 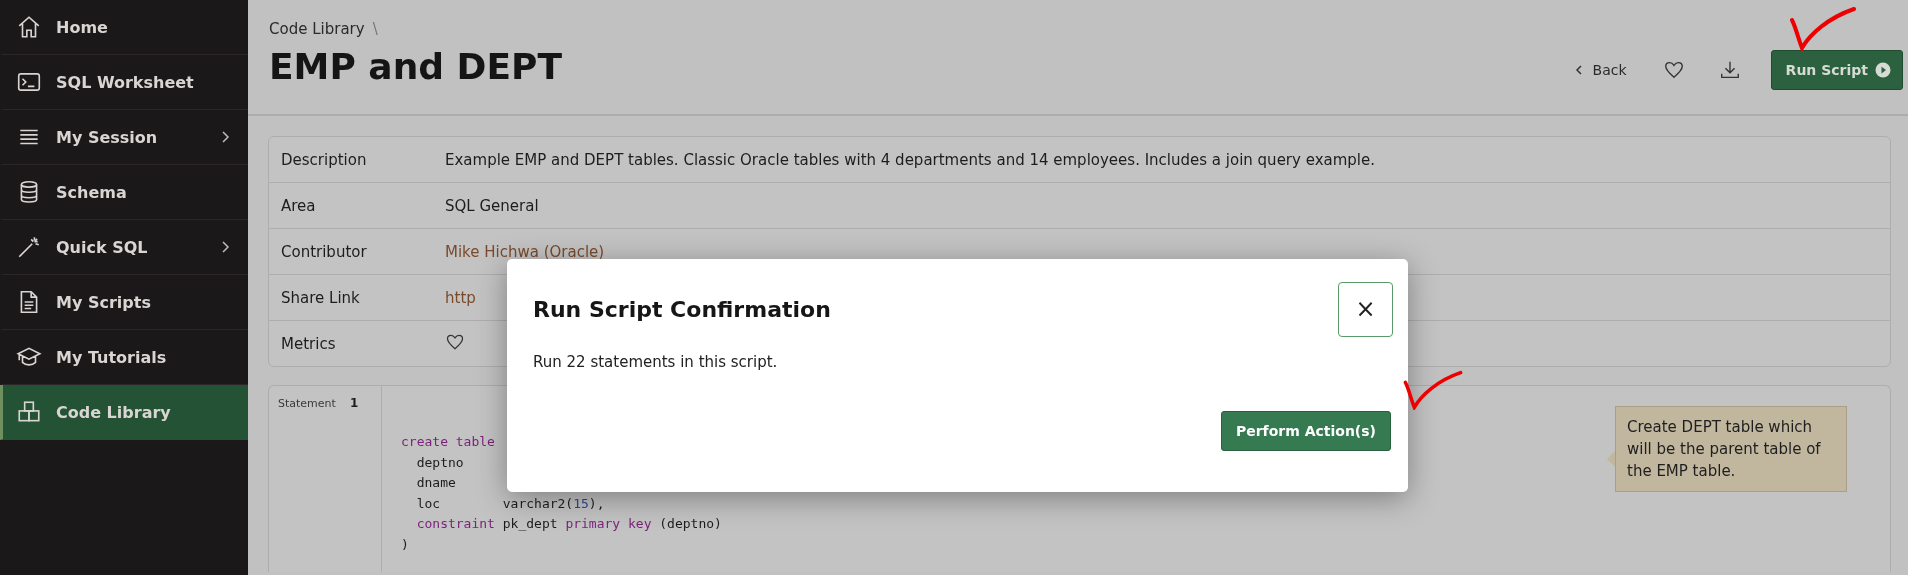 What do you see at coordinates (1673, 70) in the screenshot?
I see `heart-icon` at bounding box center [1673, 70].